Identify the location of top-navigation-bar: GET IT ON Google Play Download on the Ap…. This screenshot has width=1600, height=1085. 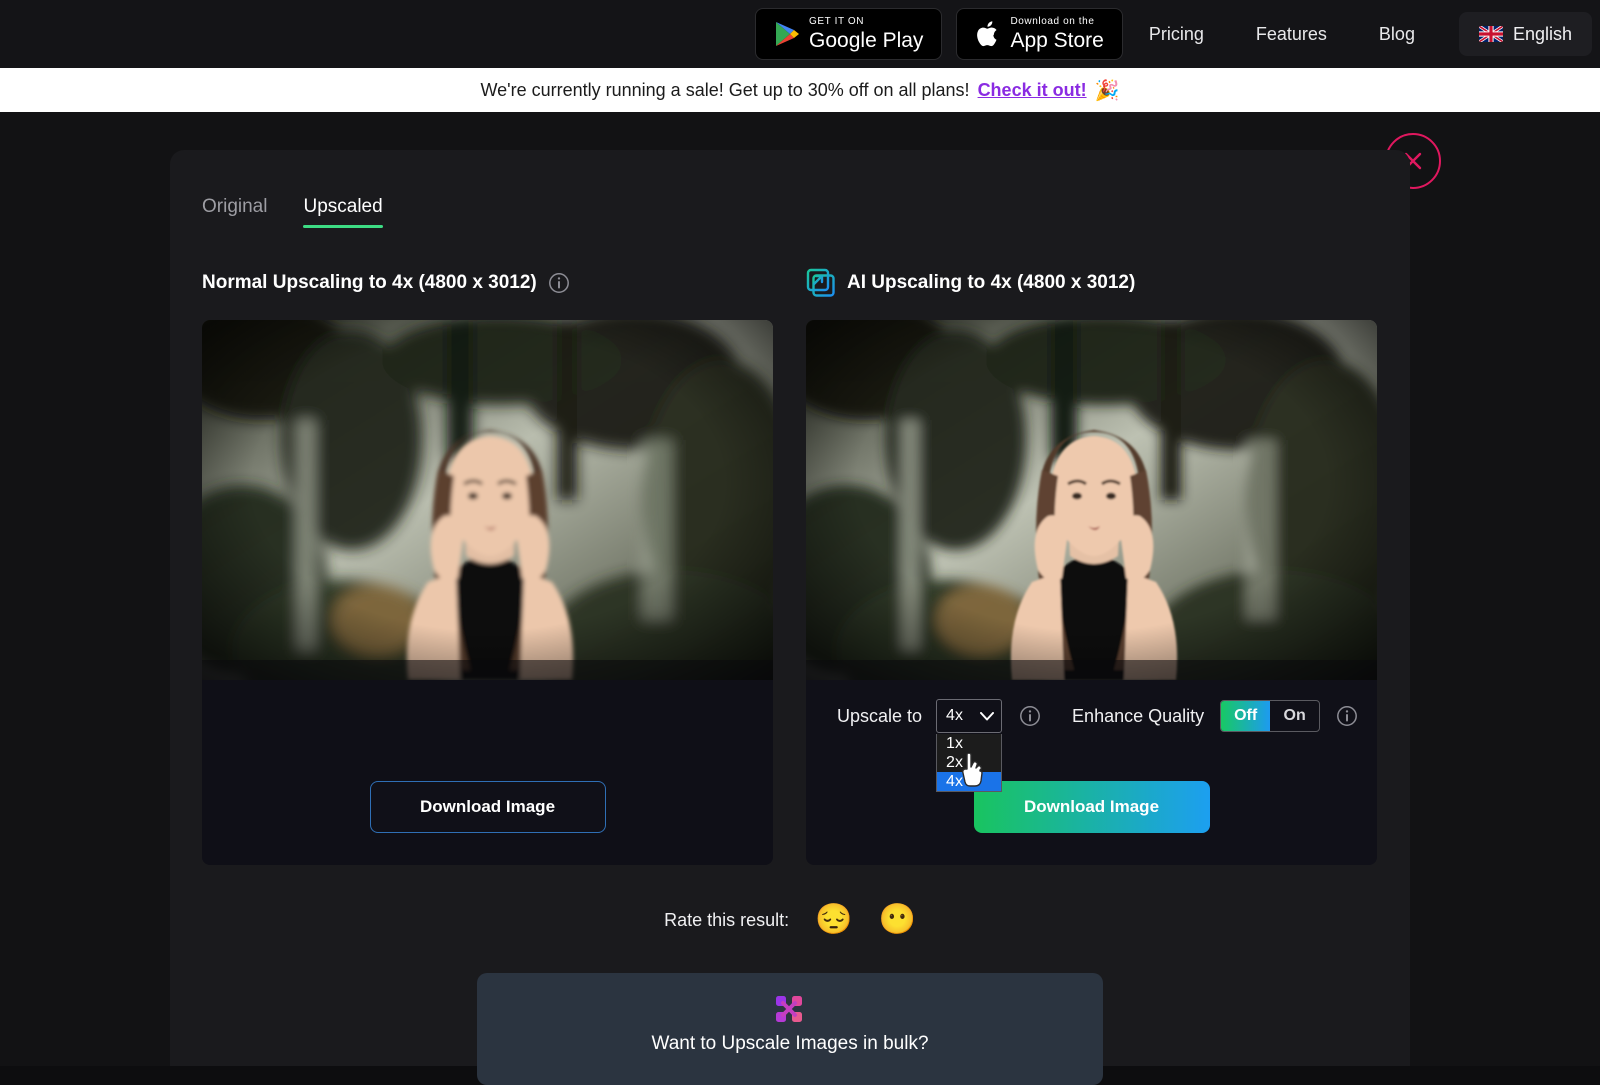
(800, 34).